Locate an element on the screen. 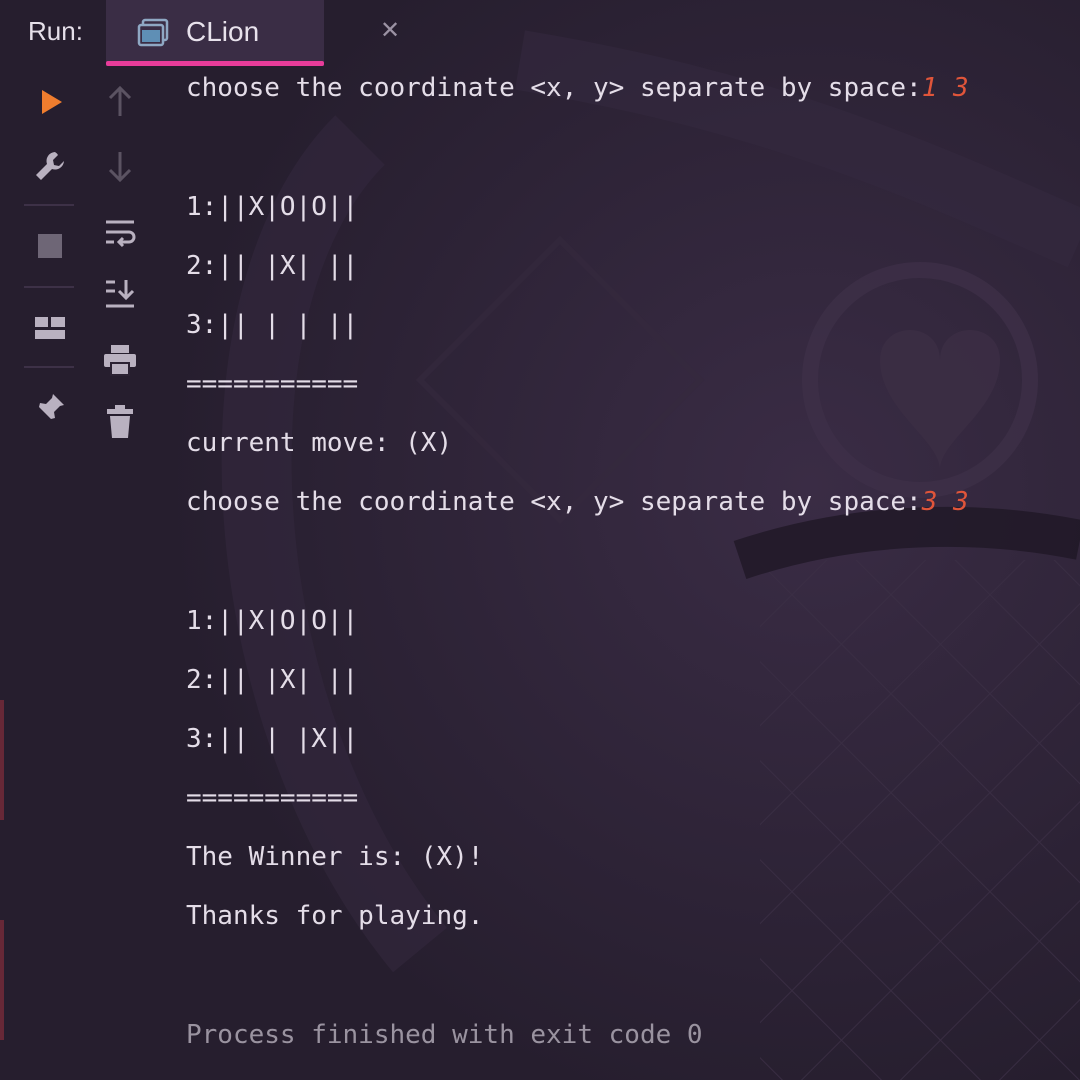  user-input-text: 3 3 is located at coordinates (945, 502).